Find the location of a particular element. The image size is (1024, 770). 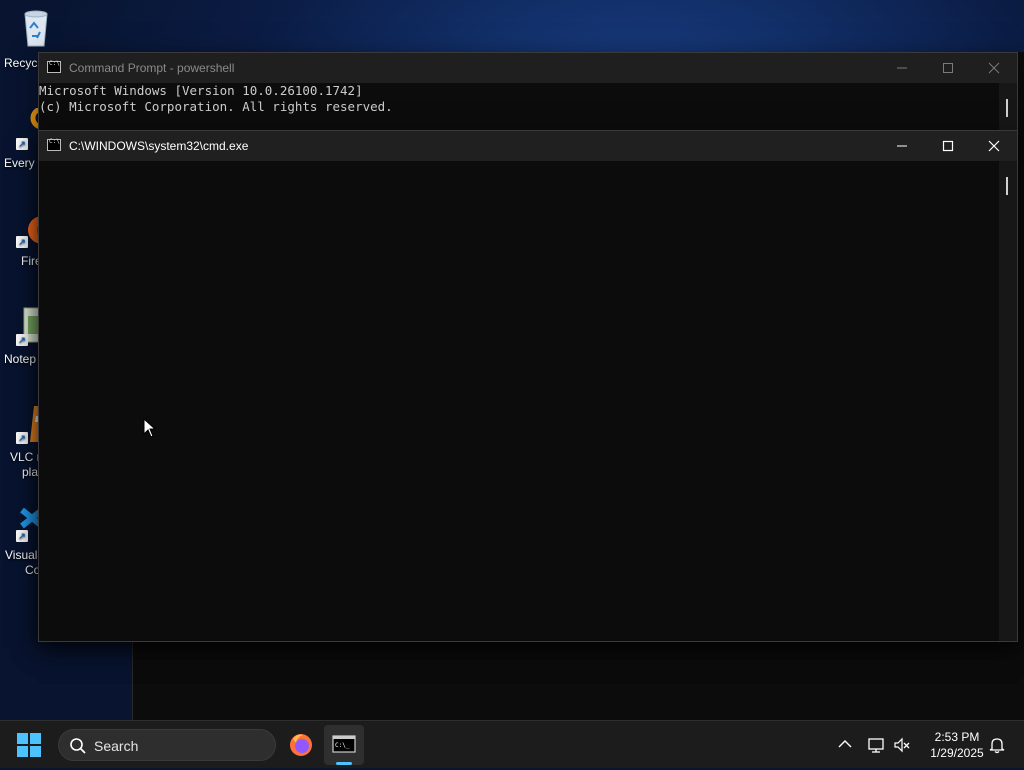

taskbar-app-terminal: C:\_ is located at coordinates (344, 745).